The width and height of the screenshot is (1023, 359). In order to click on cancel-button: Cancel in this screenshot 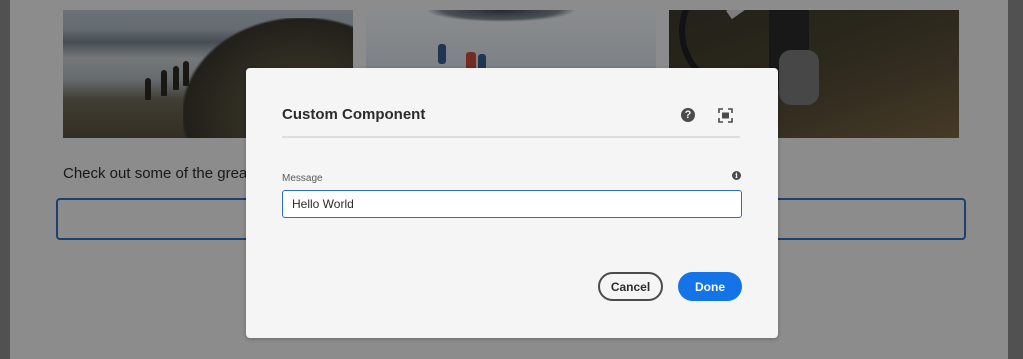, I will do `click(630, 286)`.